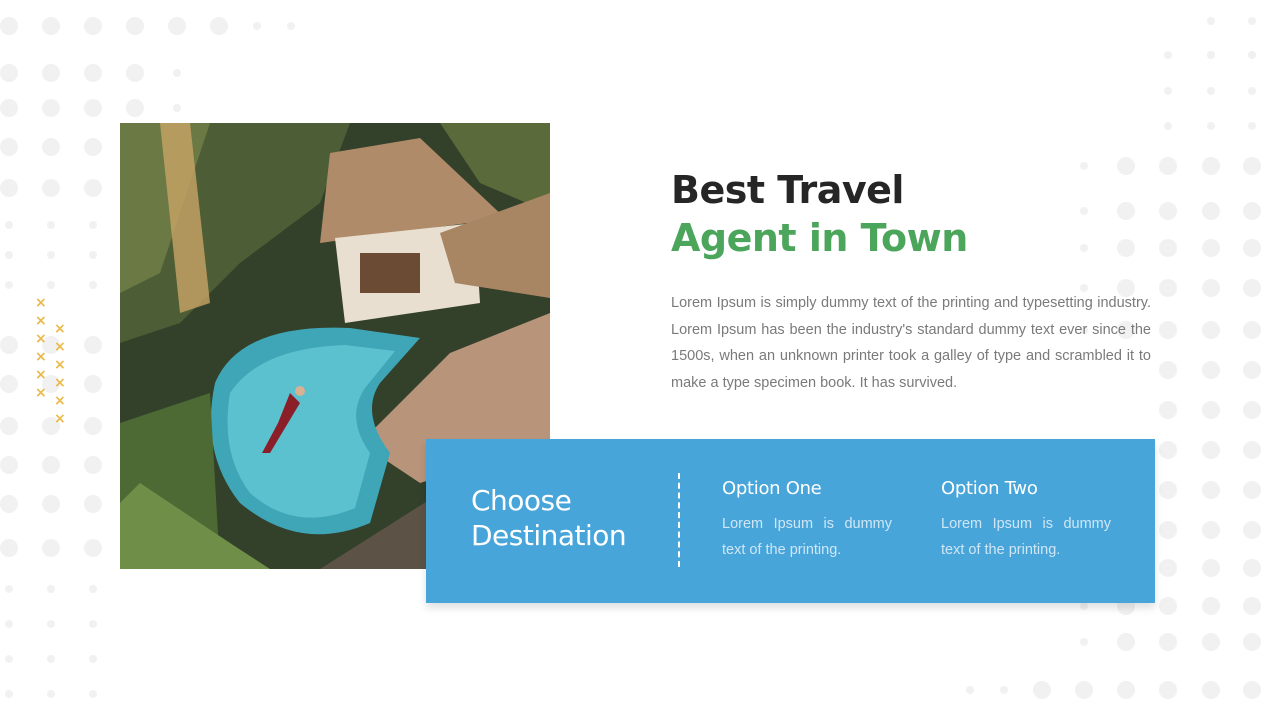 The height and width of the screenshot is (720, 1280). Describe the element at coordinates (787, 190) in the screenshot. I see `title-line-1: Best Travel` at that location.